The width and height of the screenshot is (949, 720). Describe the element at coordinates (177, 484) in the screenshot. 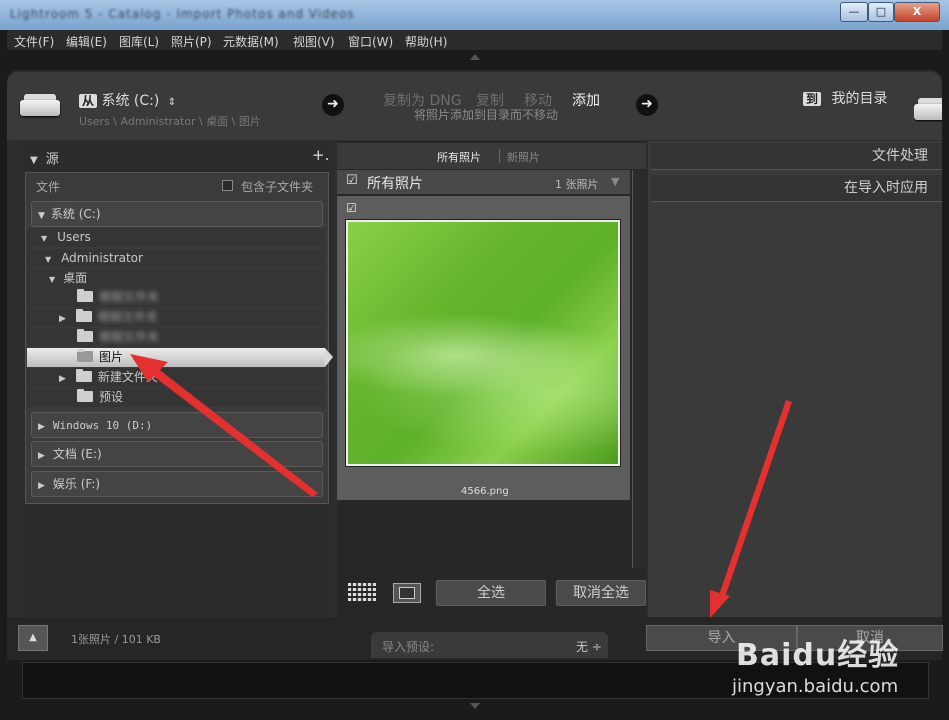

I see `volume-f: ▶ 娱乐 (F:)` at that location.